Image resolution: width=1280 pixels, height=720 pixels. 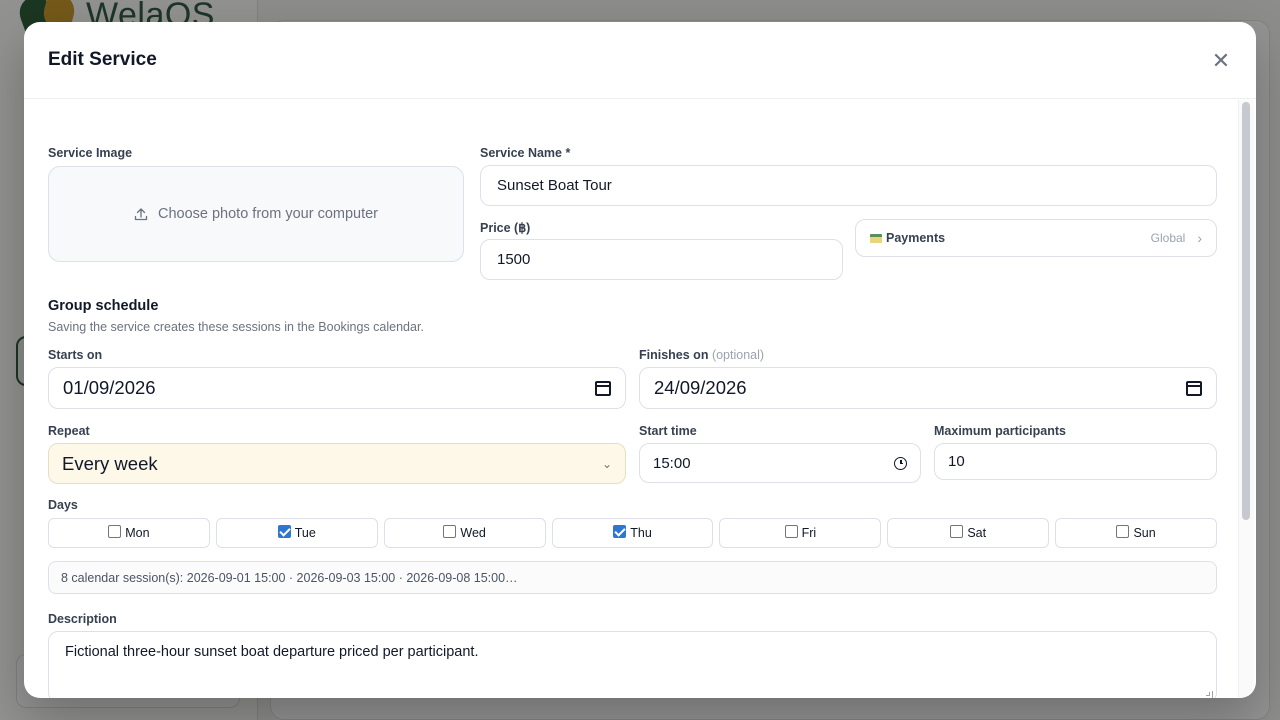 I want to click on day-label: Wed, so click(x=473, y=533).